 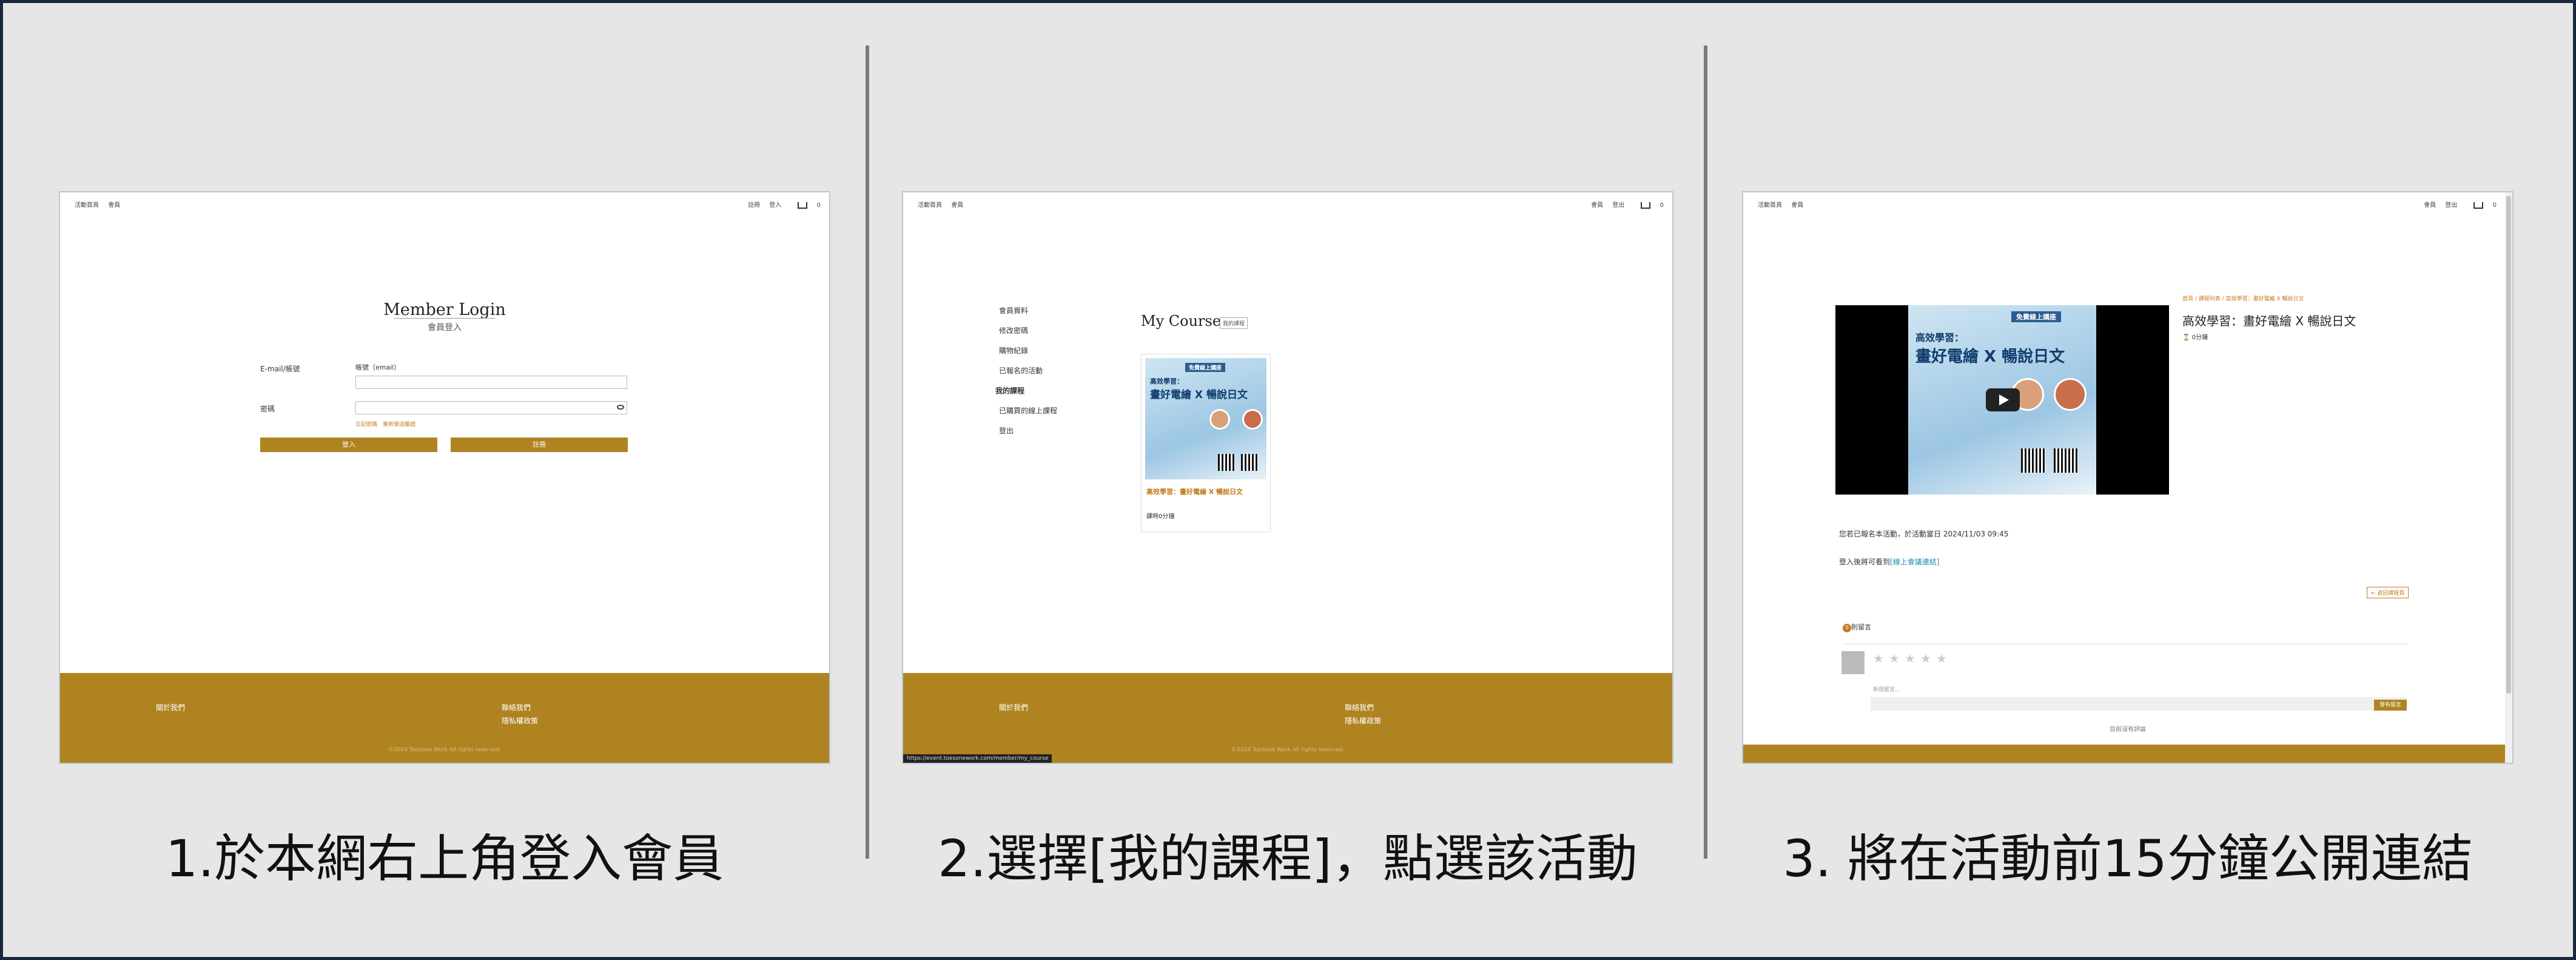 I want to click on sidebar-item-profile: 會員資料, so click(x=1013, y=310).